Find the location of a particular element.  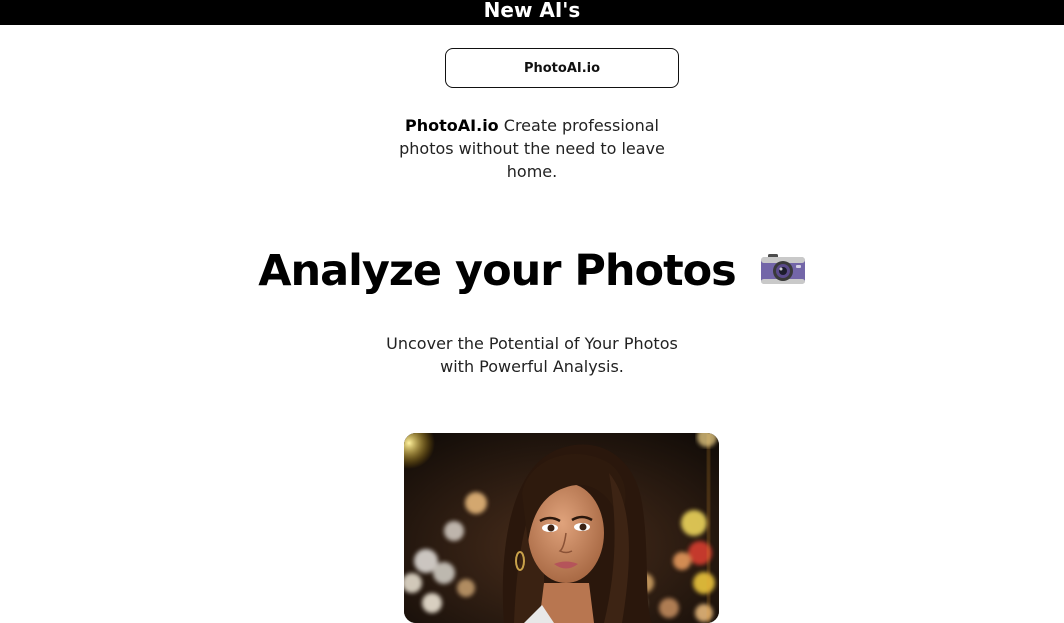

top-bar: New AI's is located at coordinates (532, 12).